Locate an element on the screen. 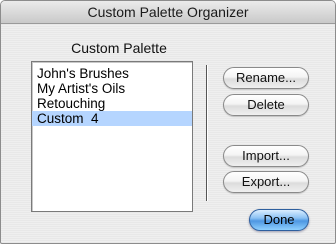 The height and width of the screenshot is (244, 336). list-item: Retouching is located at coordinates (112, 103).